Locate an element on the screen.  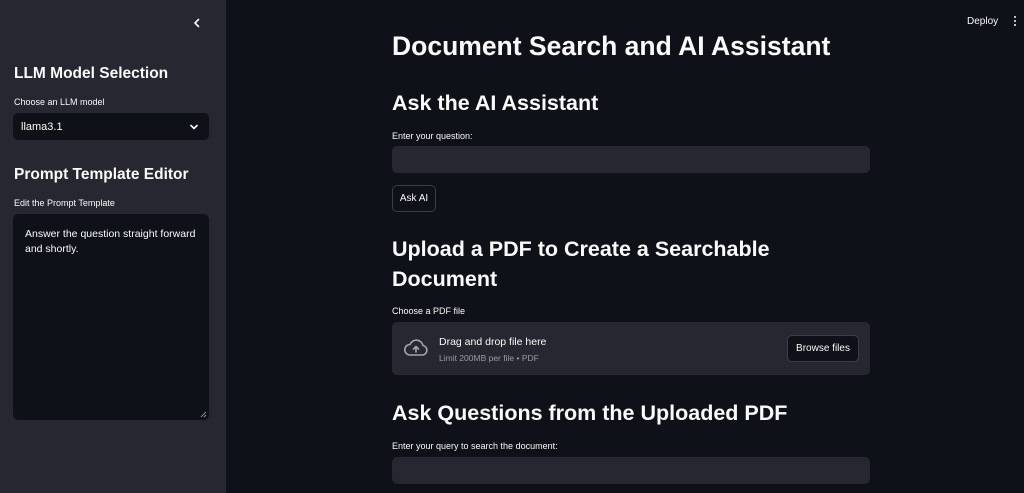
cloud-upload-icon is located at coordinates (416, 347).